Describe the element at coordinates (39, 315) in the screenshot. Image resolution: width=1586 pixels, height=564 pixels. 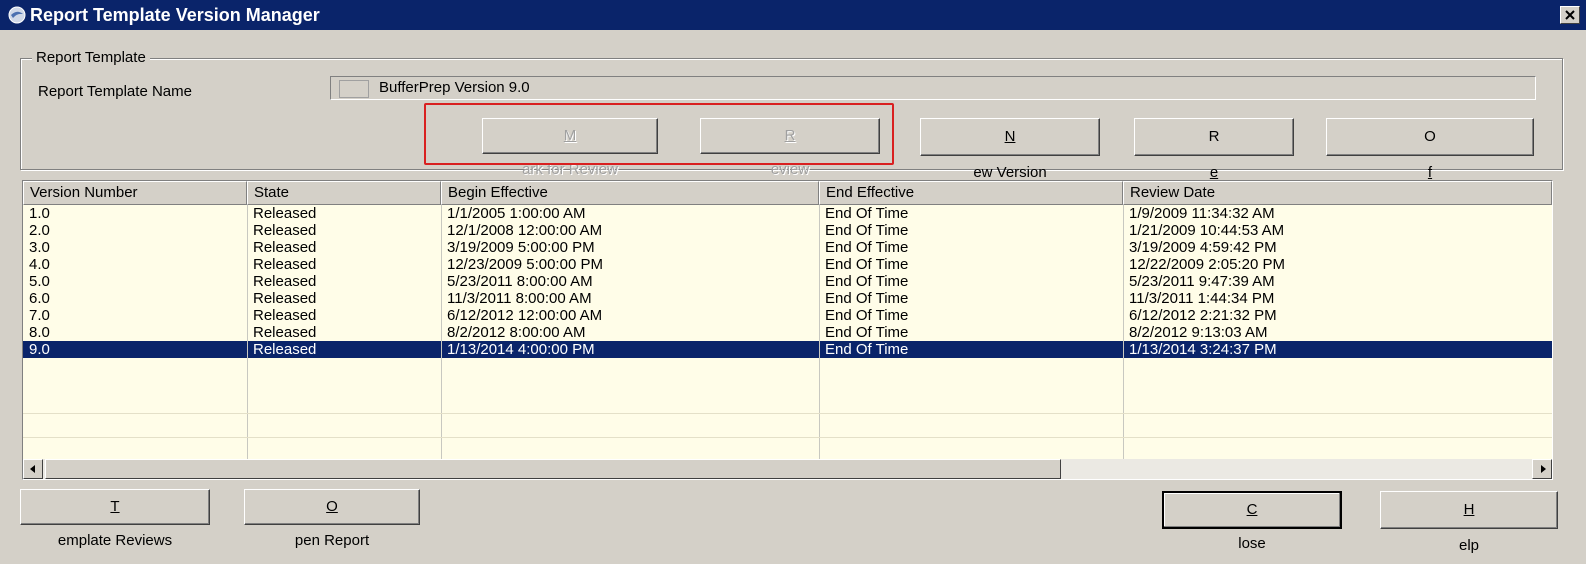
I see `cell-version-number: 7.0` at that location.